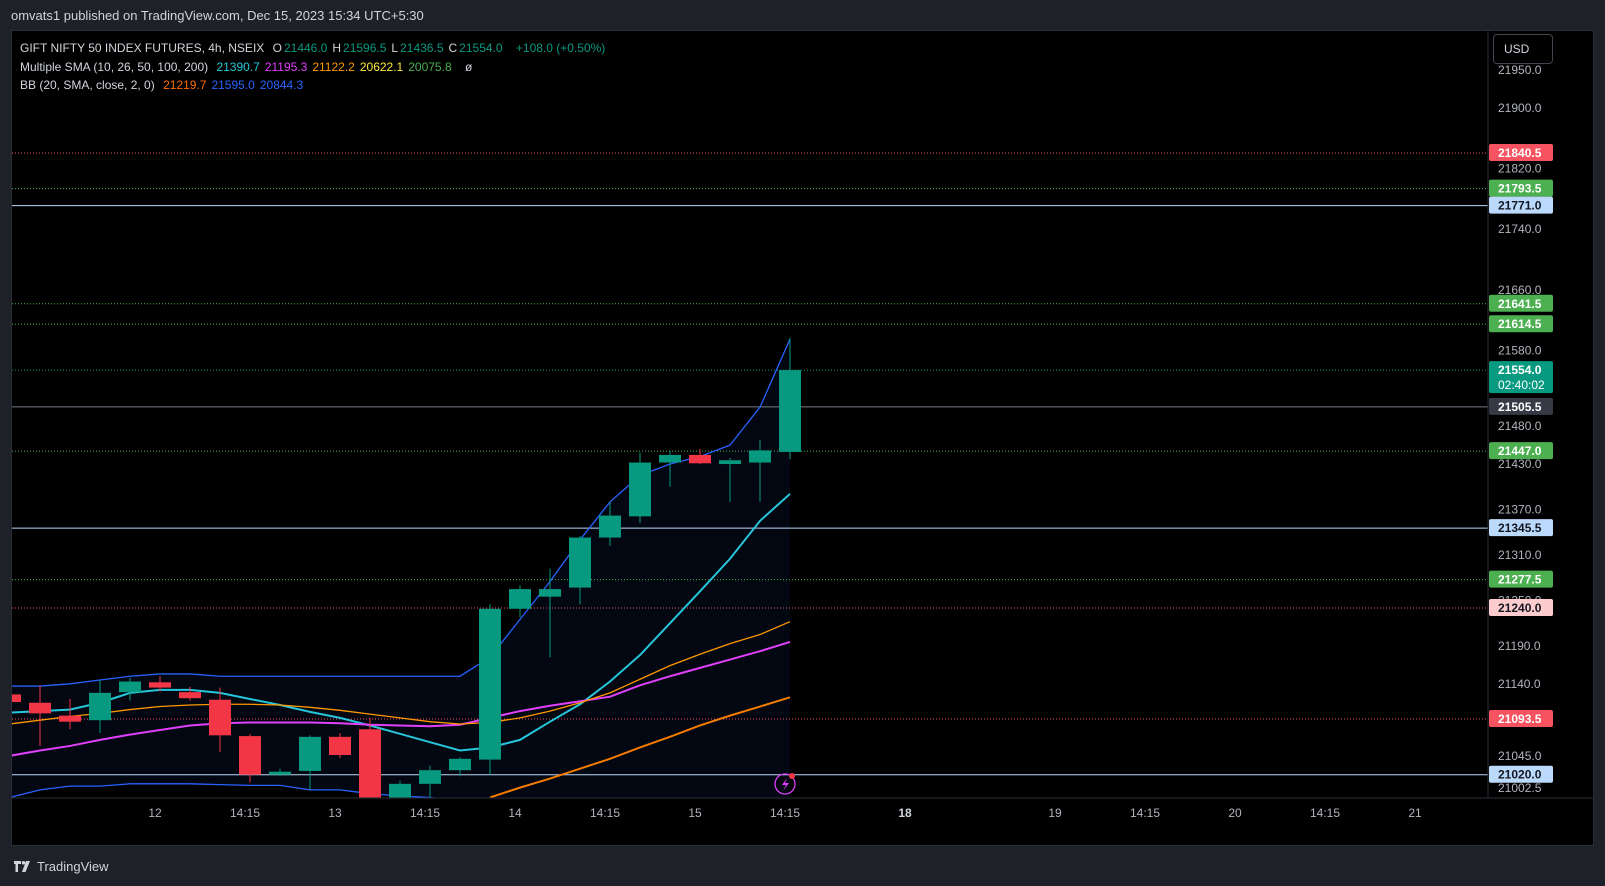 This screenshot has width=1605, height=886. I want to click on y-tick-label: 21310.0, so click(1520, 555).